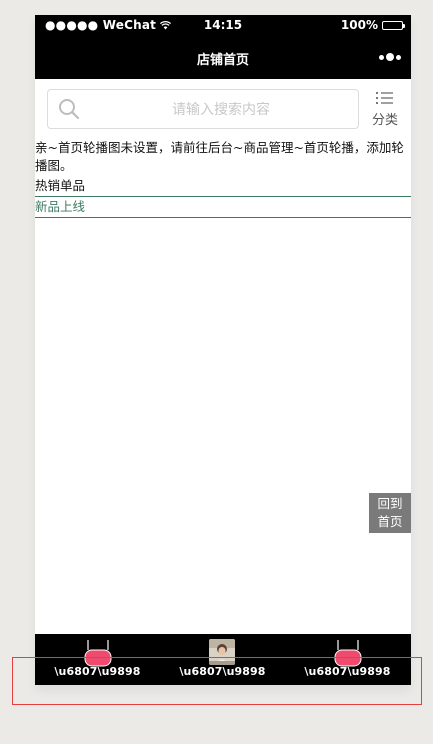 This screenshot has width=433, height=744. I want to click on banner-notice: 亲~首页轮播图未设置，请前往后台~商品管理~首页轮播，添加轮播图。, so click(219, 156).